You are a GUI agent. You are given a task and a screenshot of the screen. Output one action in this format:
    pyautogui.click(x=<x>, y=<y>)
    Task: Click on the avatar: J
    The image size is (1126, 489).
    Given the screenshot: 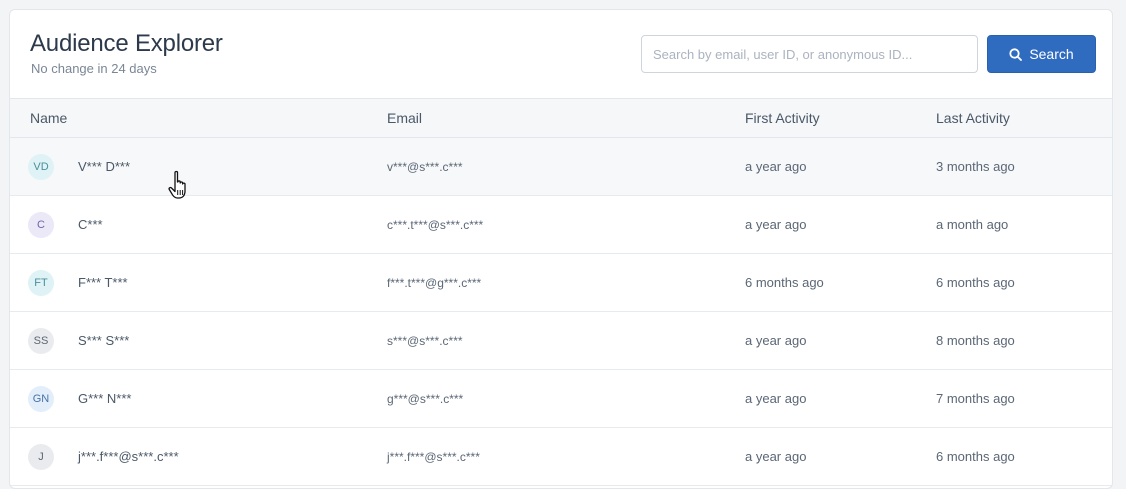 What is the action you would take?
    pyautogui.click(x=41, y=456)
    